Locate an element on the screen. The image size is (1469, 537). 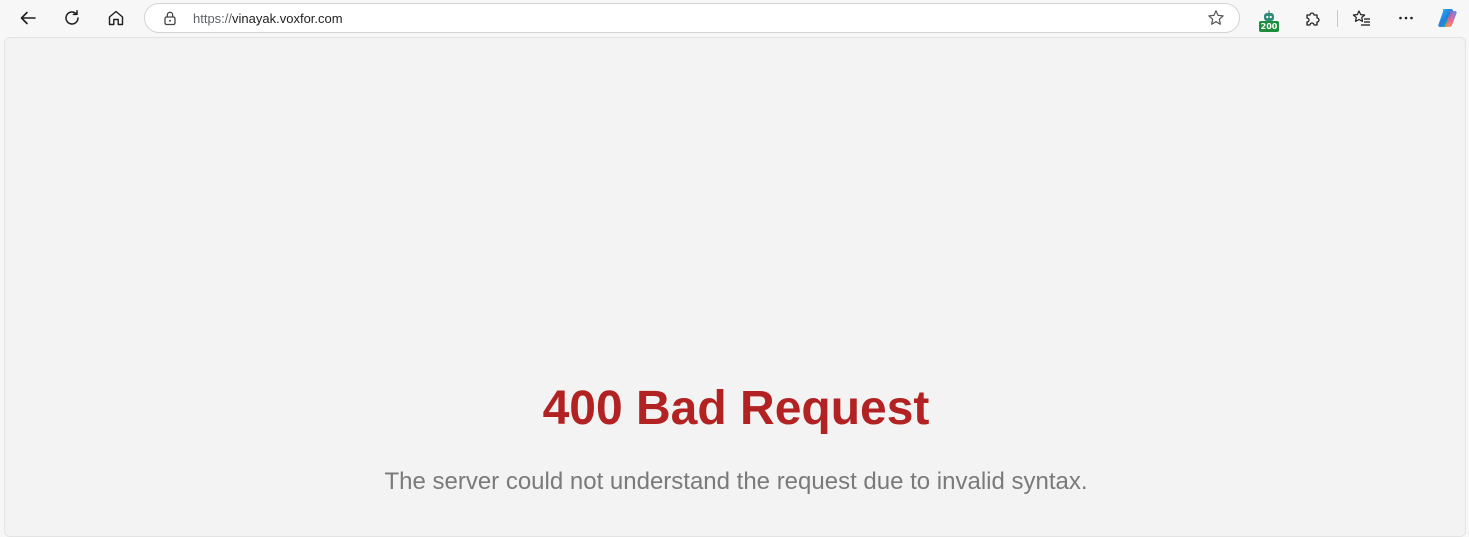
refresh-icon is located at coordinates (72, 18).